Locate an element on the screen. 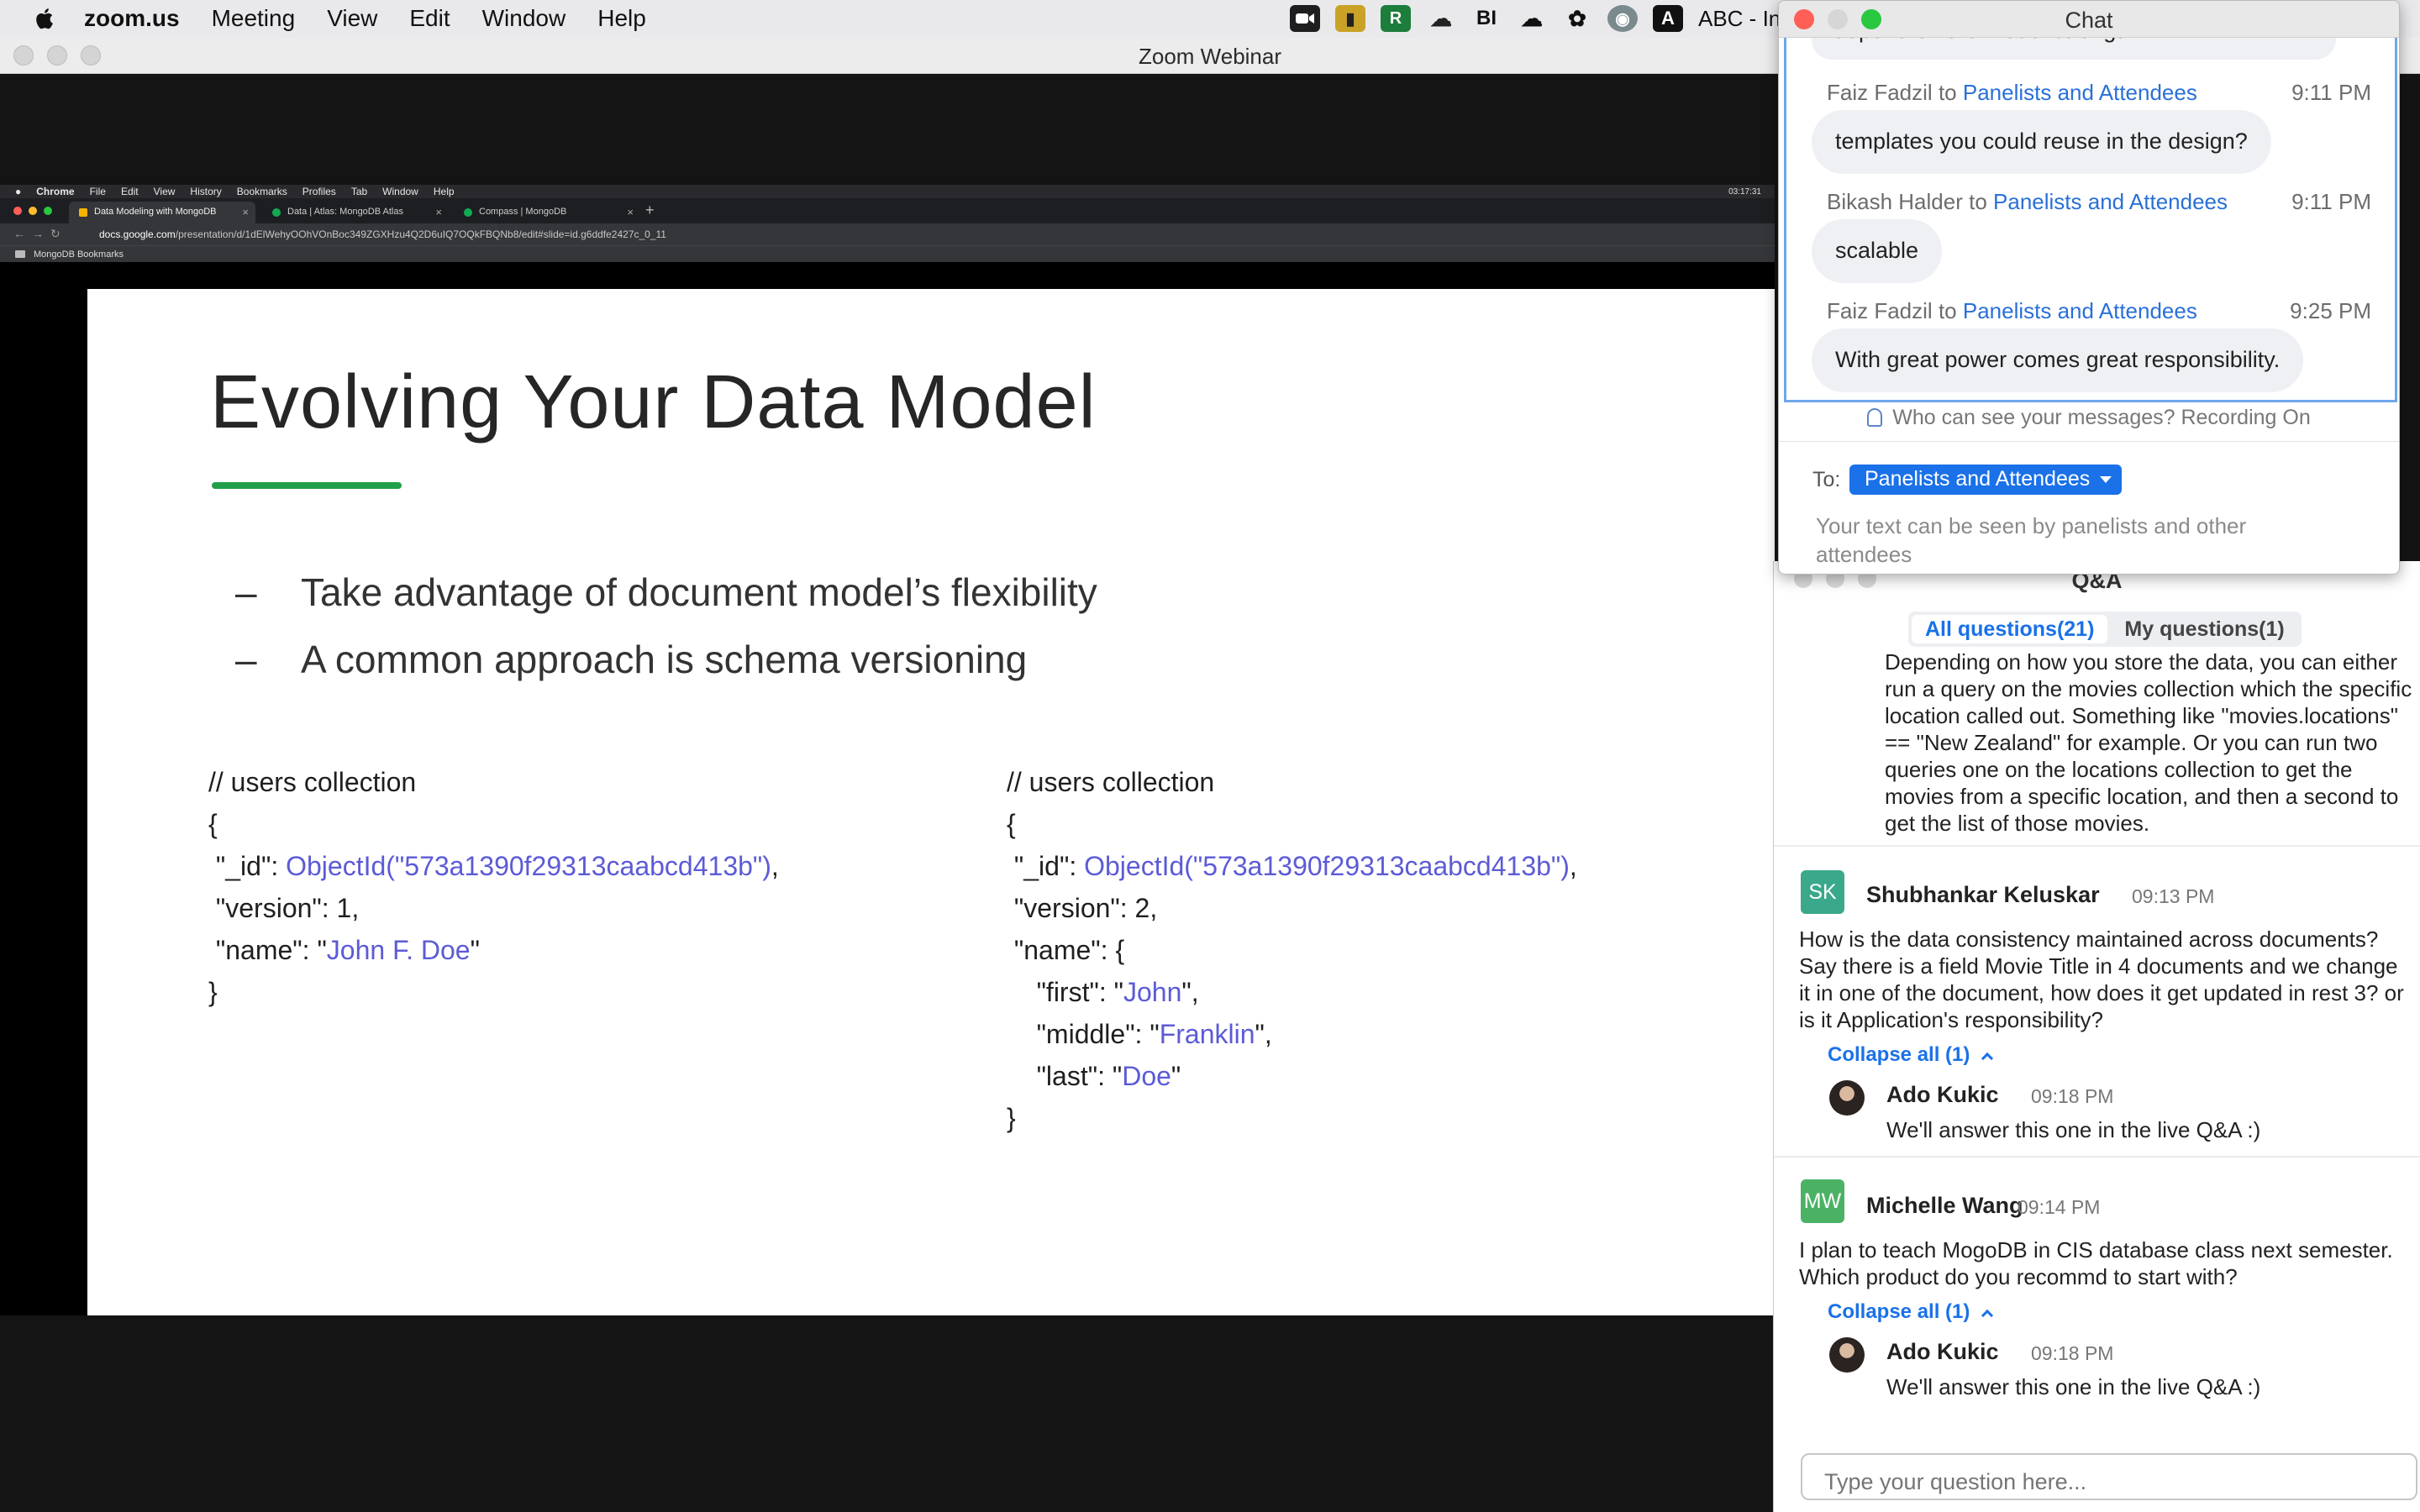 The image size is (2420, 1512). shield-icon: ▮ is located at coordinates (1350, 18).